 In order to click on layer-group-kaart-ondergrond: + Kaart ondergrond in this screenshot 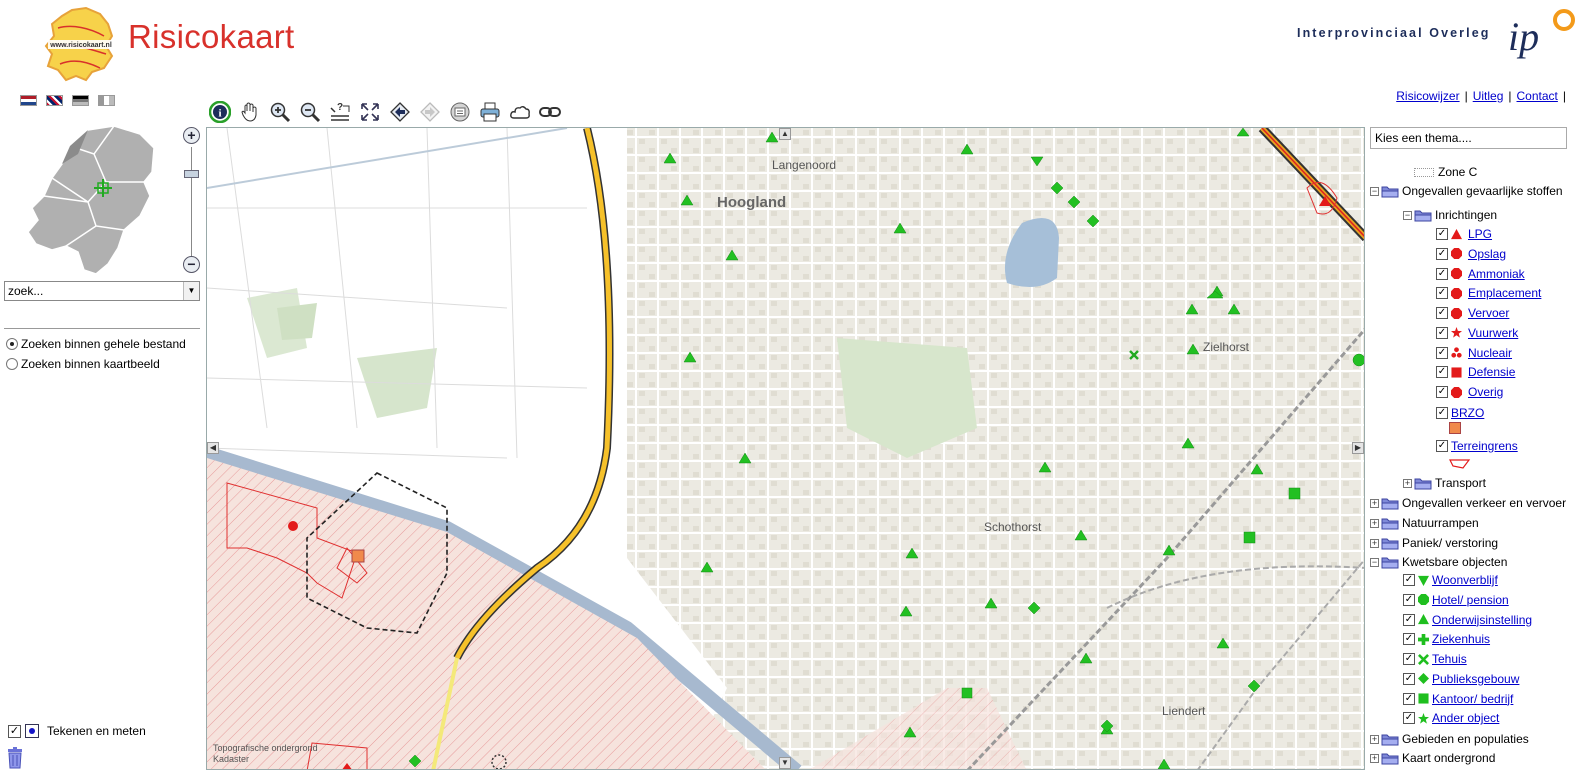, I will do `click(1432, 758)`.